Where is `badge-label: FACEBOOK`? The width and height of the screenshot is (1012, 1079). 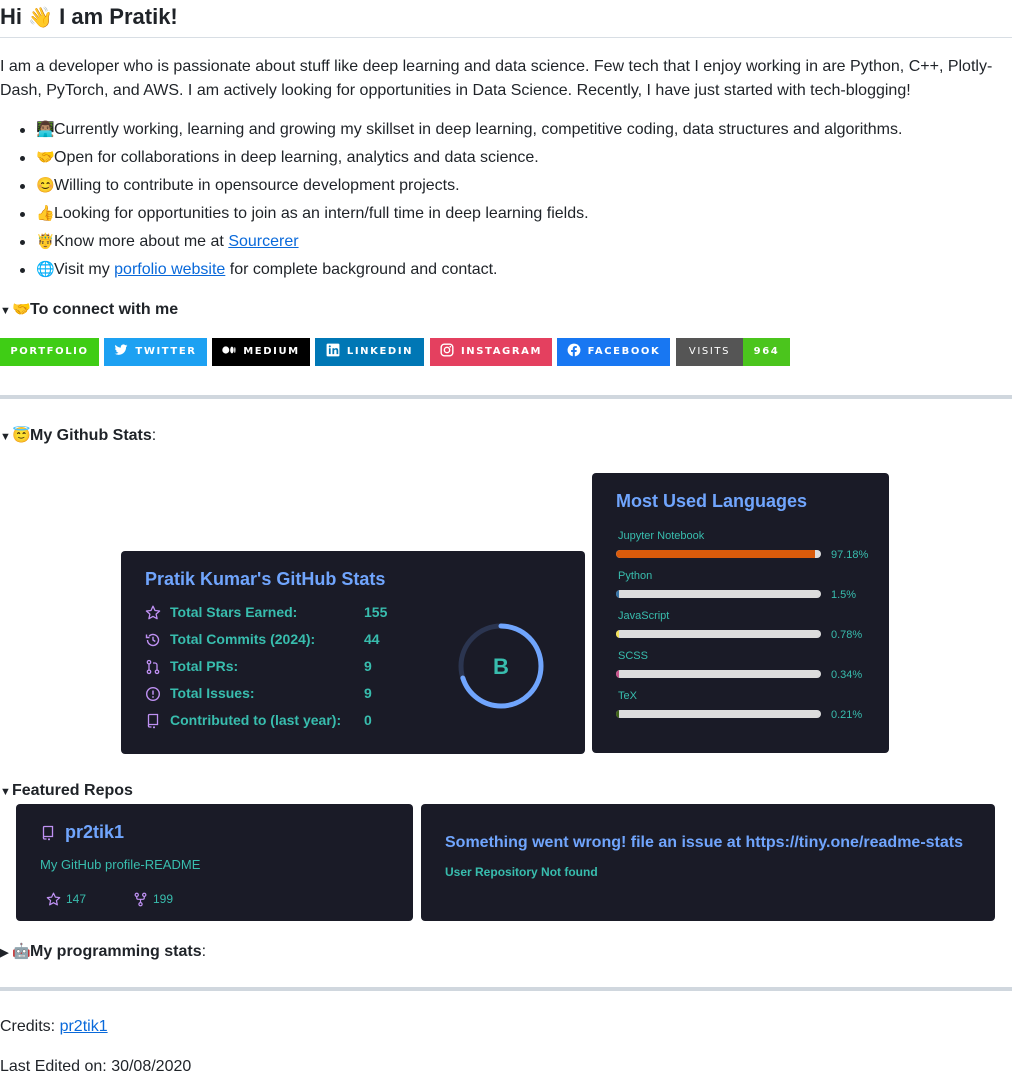
badge-label: FACEBOOK is located at coordinates (624, 351).